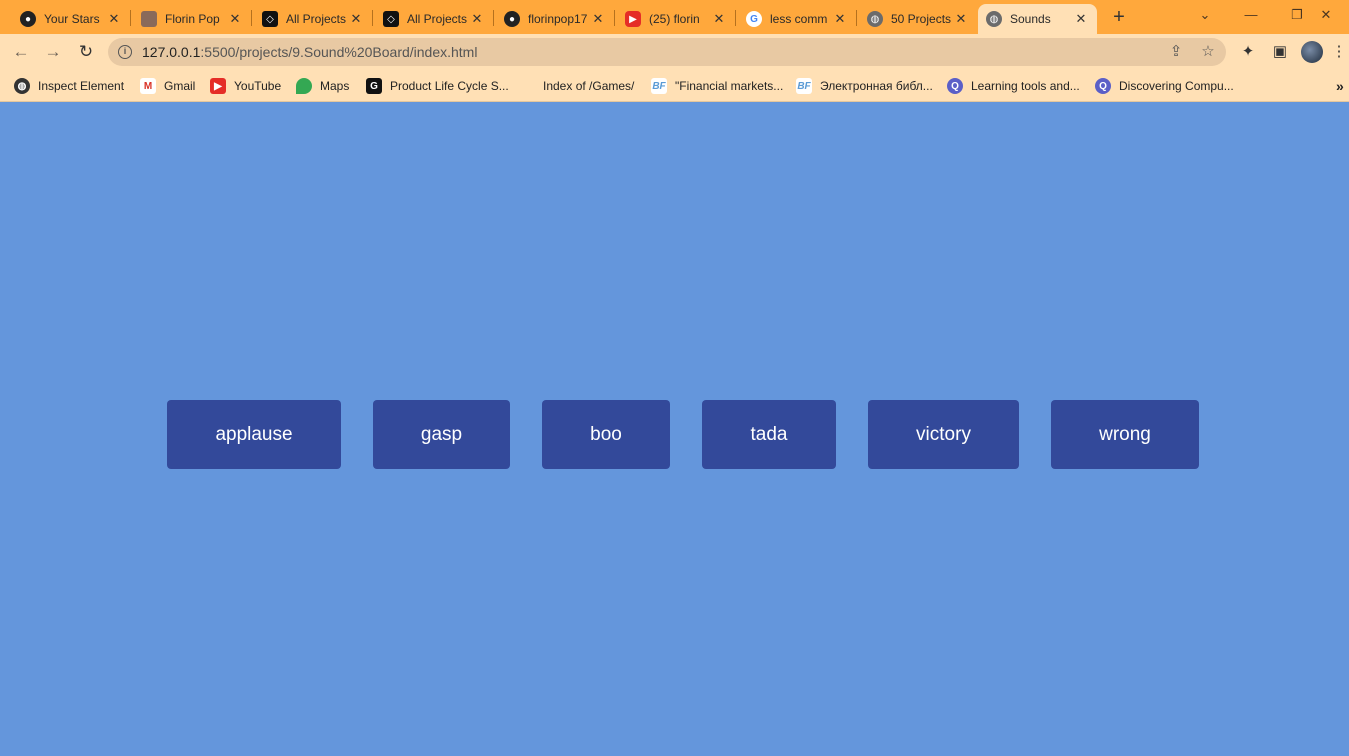  Describe the element at coordinates (606, 434) in the screenshot. I see `boo-button: boo` at that location.